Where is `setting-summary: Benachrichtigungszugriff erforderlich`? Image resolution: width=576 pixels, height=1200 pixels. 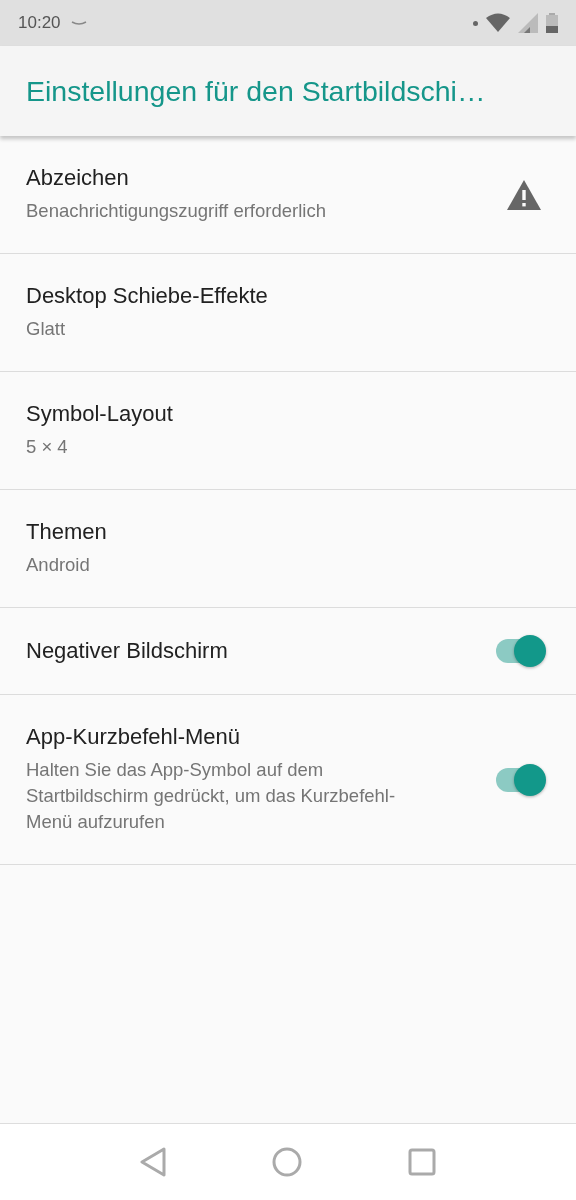 setting-summary: Benachrichtigungszugriff erforderlich is located at coordinates (176, 211).